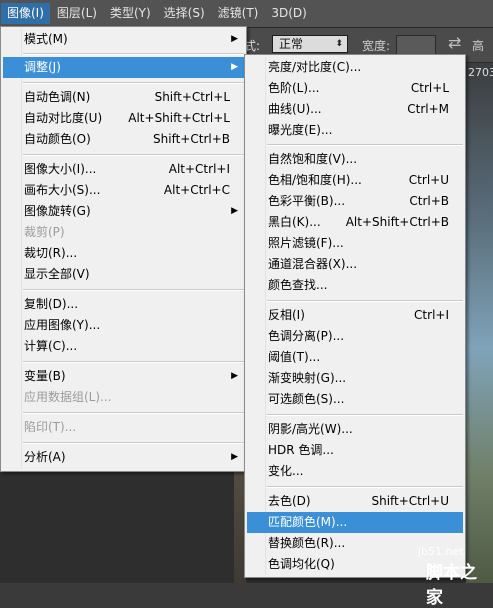 The width and height of the screenshot is (493, 608). I want to click on width-label: 宽度:, so click(376, 46).